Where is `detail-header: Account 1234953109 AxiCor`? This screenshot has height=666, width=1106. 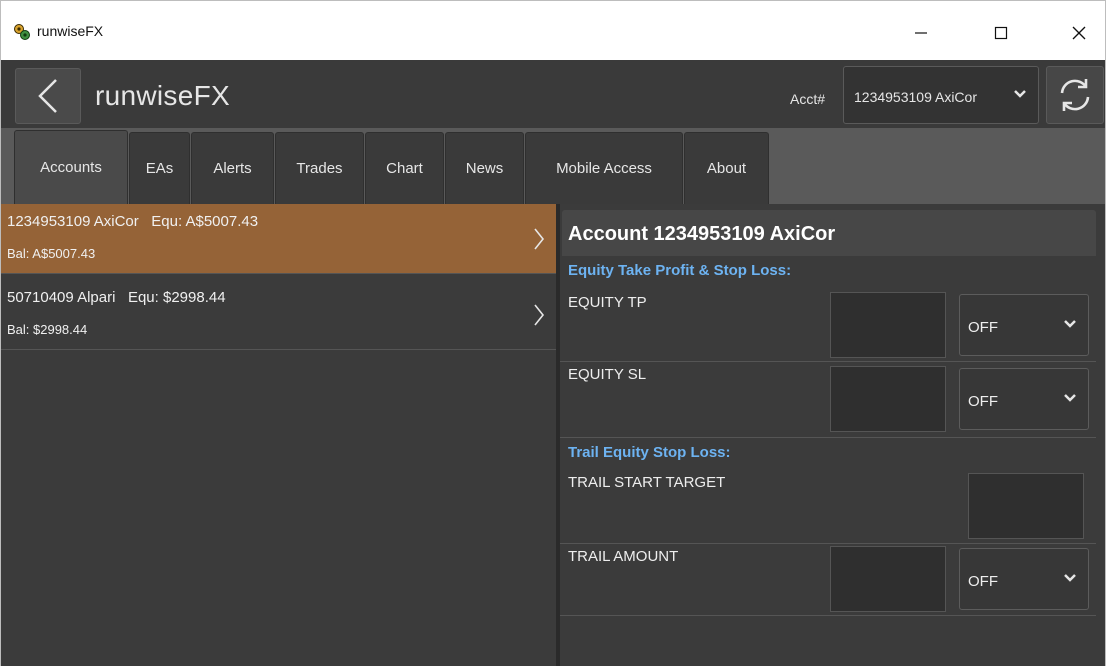
detail-header: Account 1234953109 AxiCor is located at coordinates (829, 233).